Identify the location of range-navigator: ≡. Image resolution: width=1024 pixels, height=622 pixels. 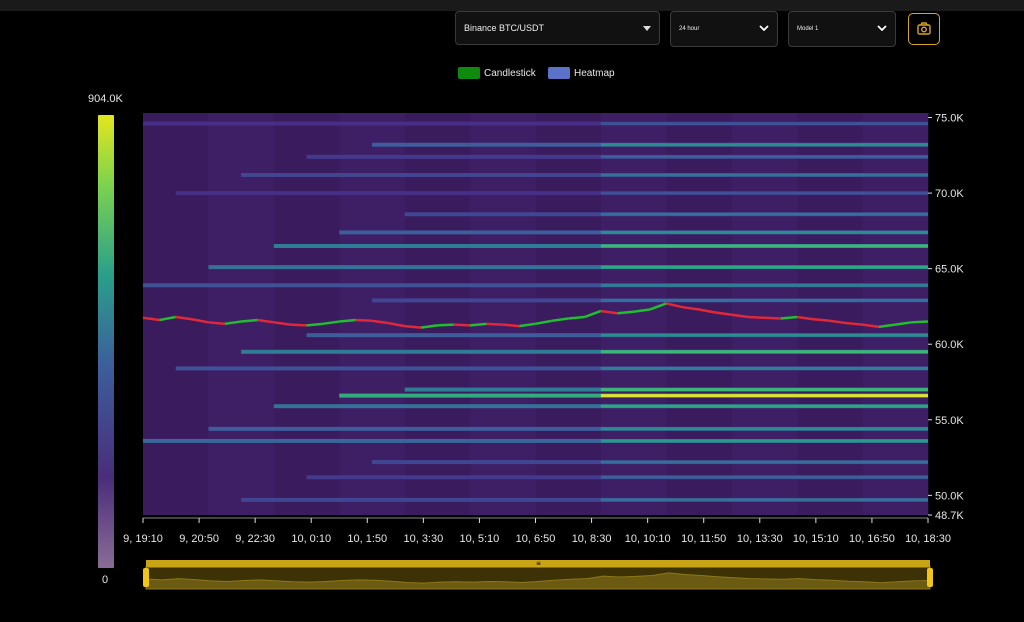
(538, 575).